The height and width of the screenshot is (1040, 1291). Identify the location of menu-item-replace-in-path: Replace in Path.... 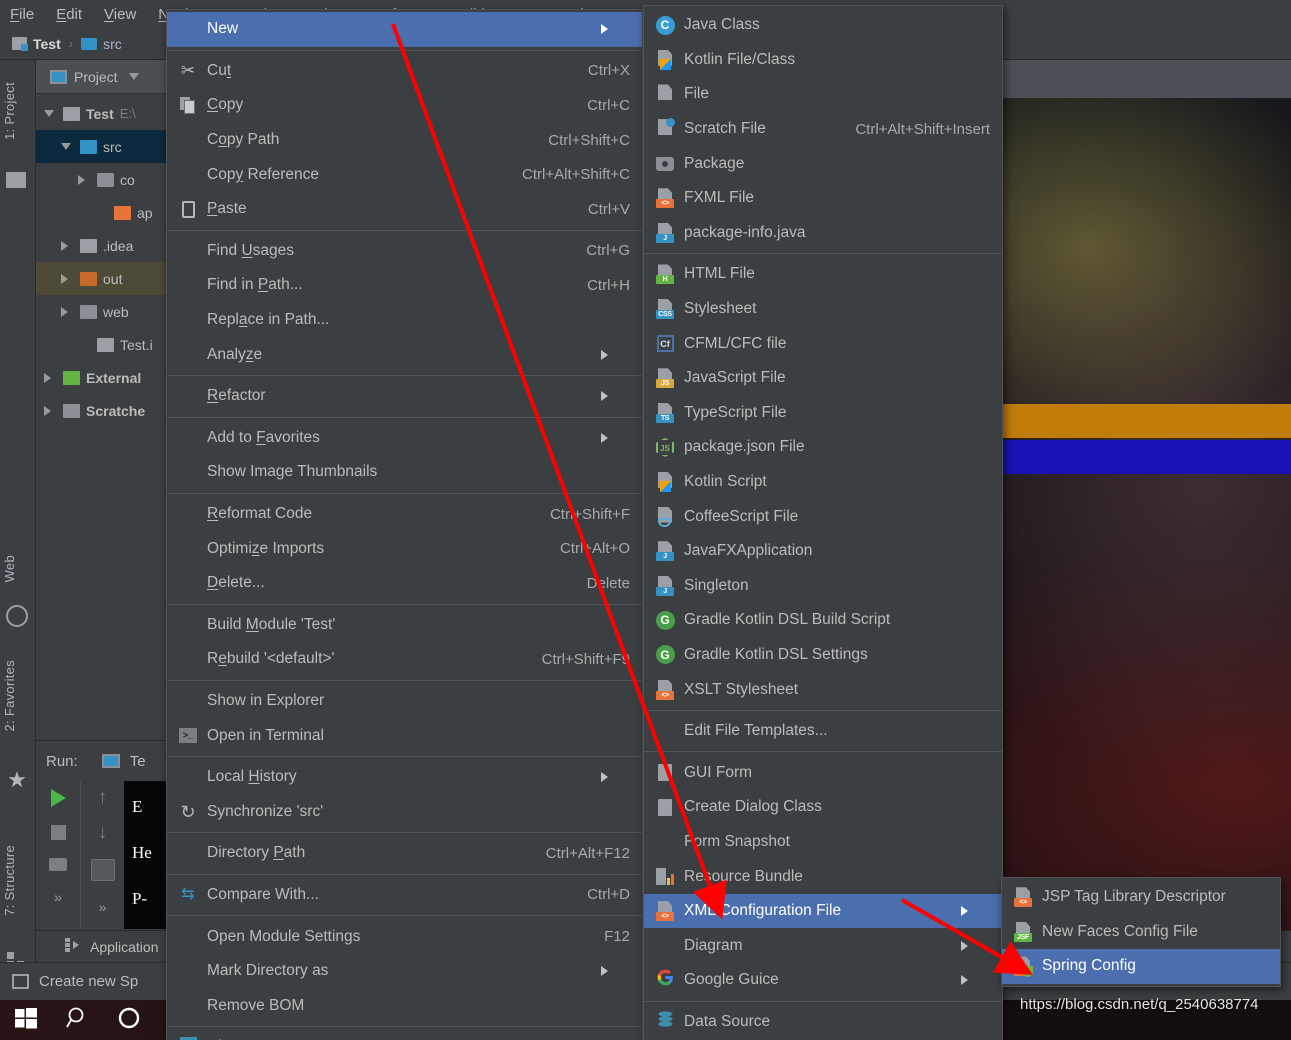
(404, 320).